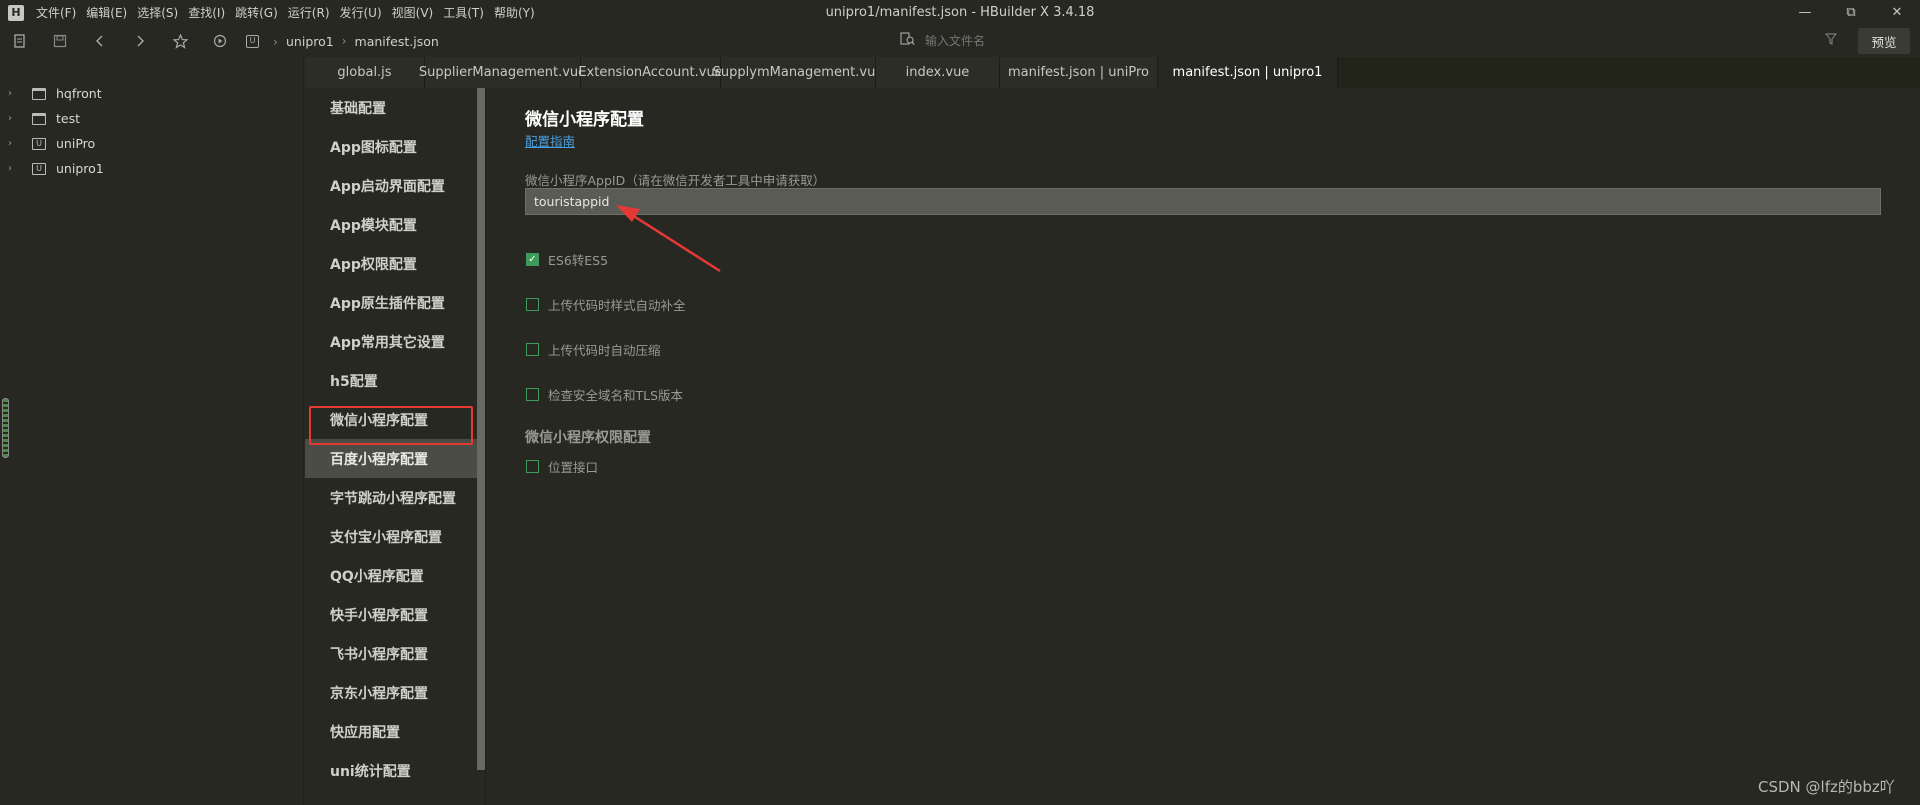  What do you see at coordinates (1884, 41) in the screenshot?
I see `preview-button: 预览` at bounding box center [1884, 41].